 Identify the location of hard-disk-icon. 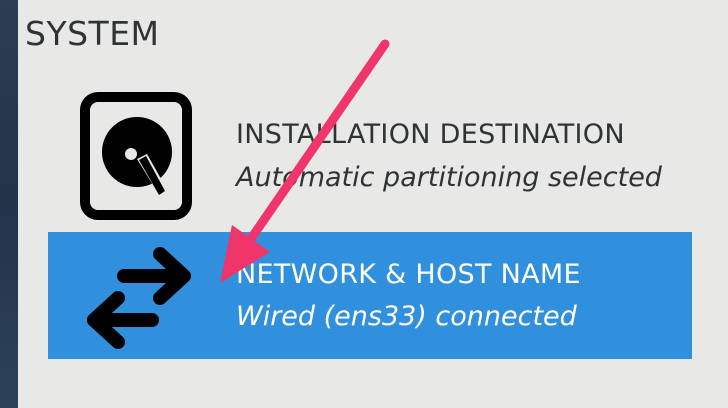
(136, 156).